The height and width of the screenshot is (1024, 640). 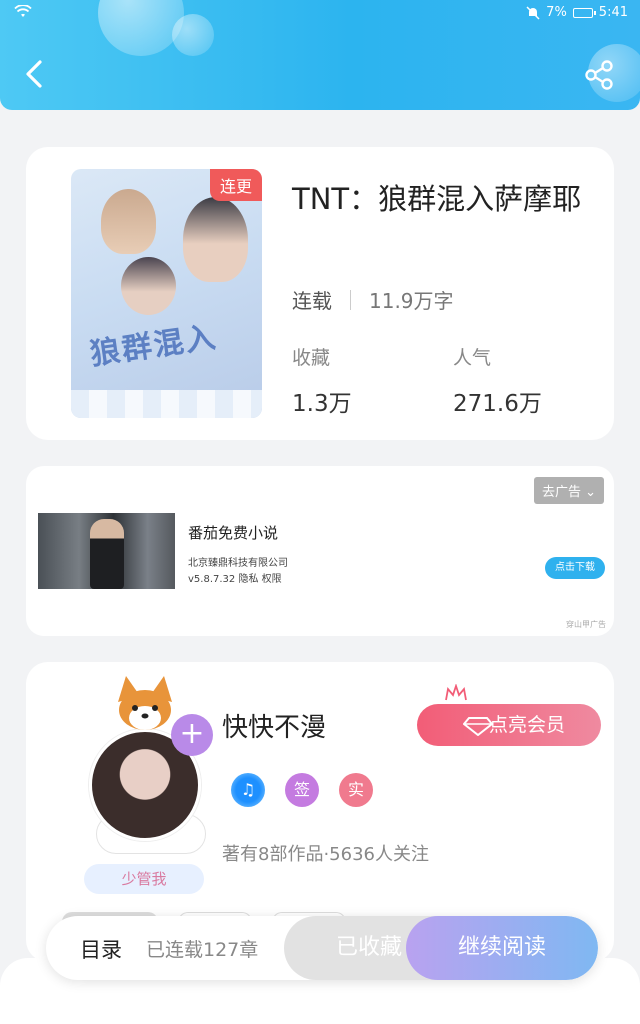 I want to click on author-badges: ♫ 签 实, so click(x=302, y=790).